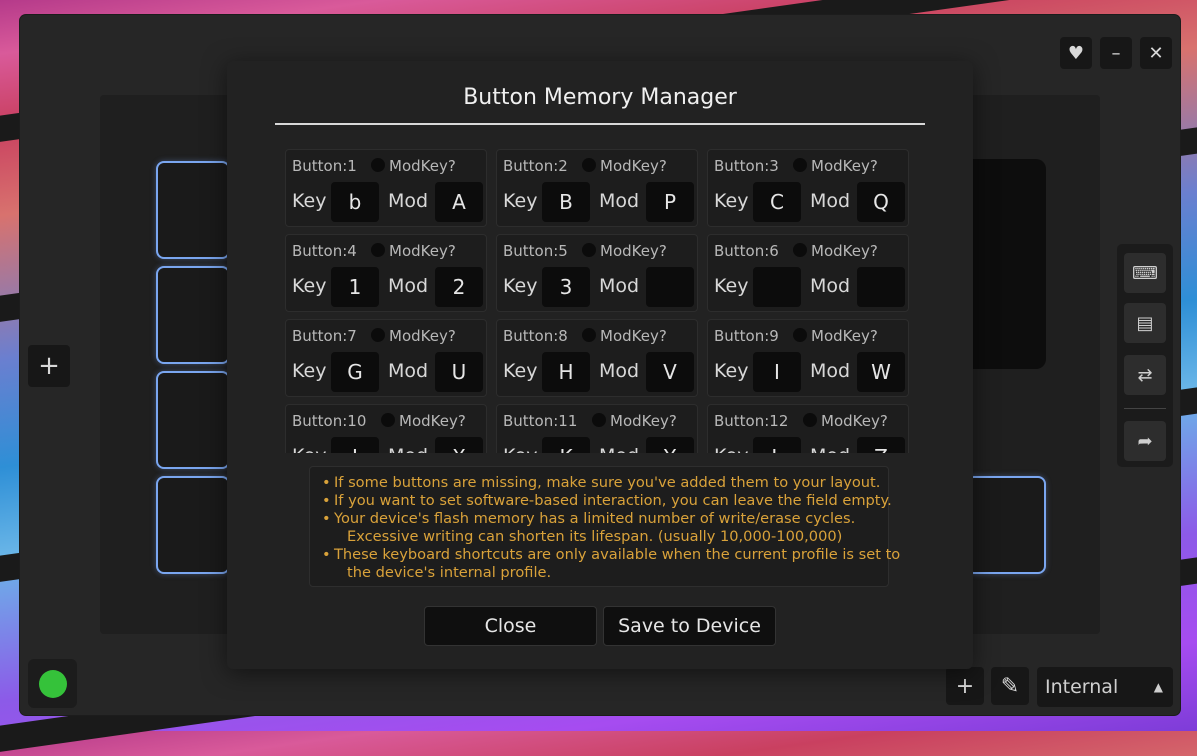 This screenshot has width=1197, height=756. What do you see at coordinates (881, 445) in the screenshot?
I see `mod-input: Z` at bounding box center [881, 445].